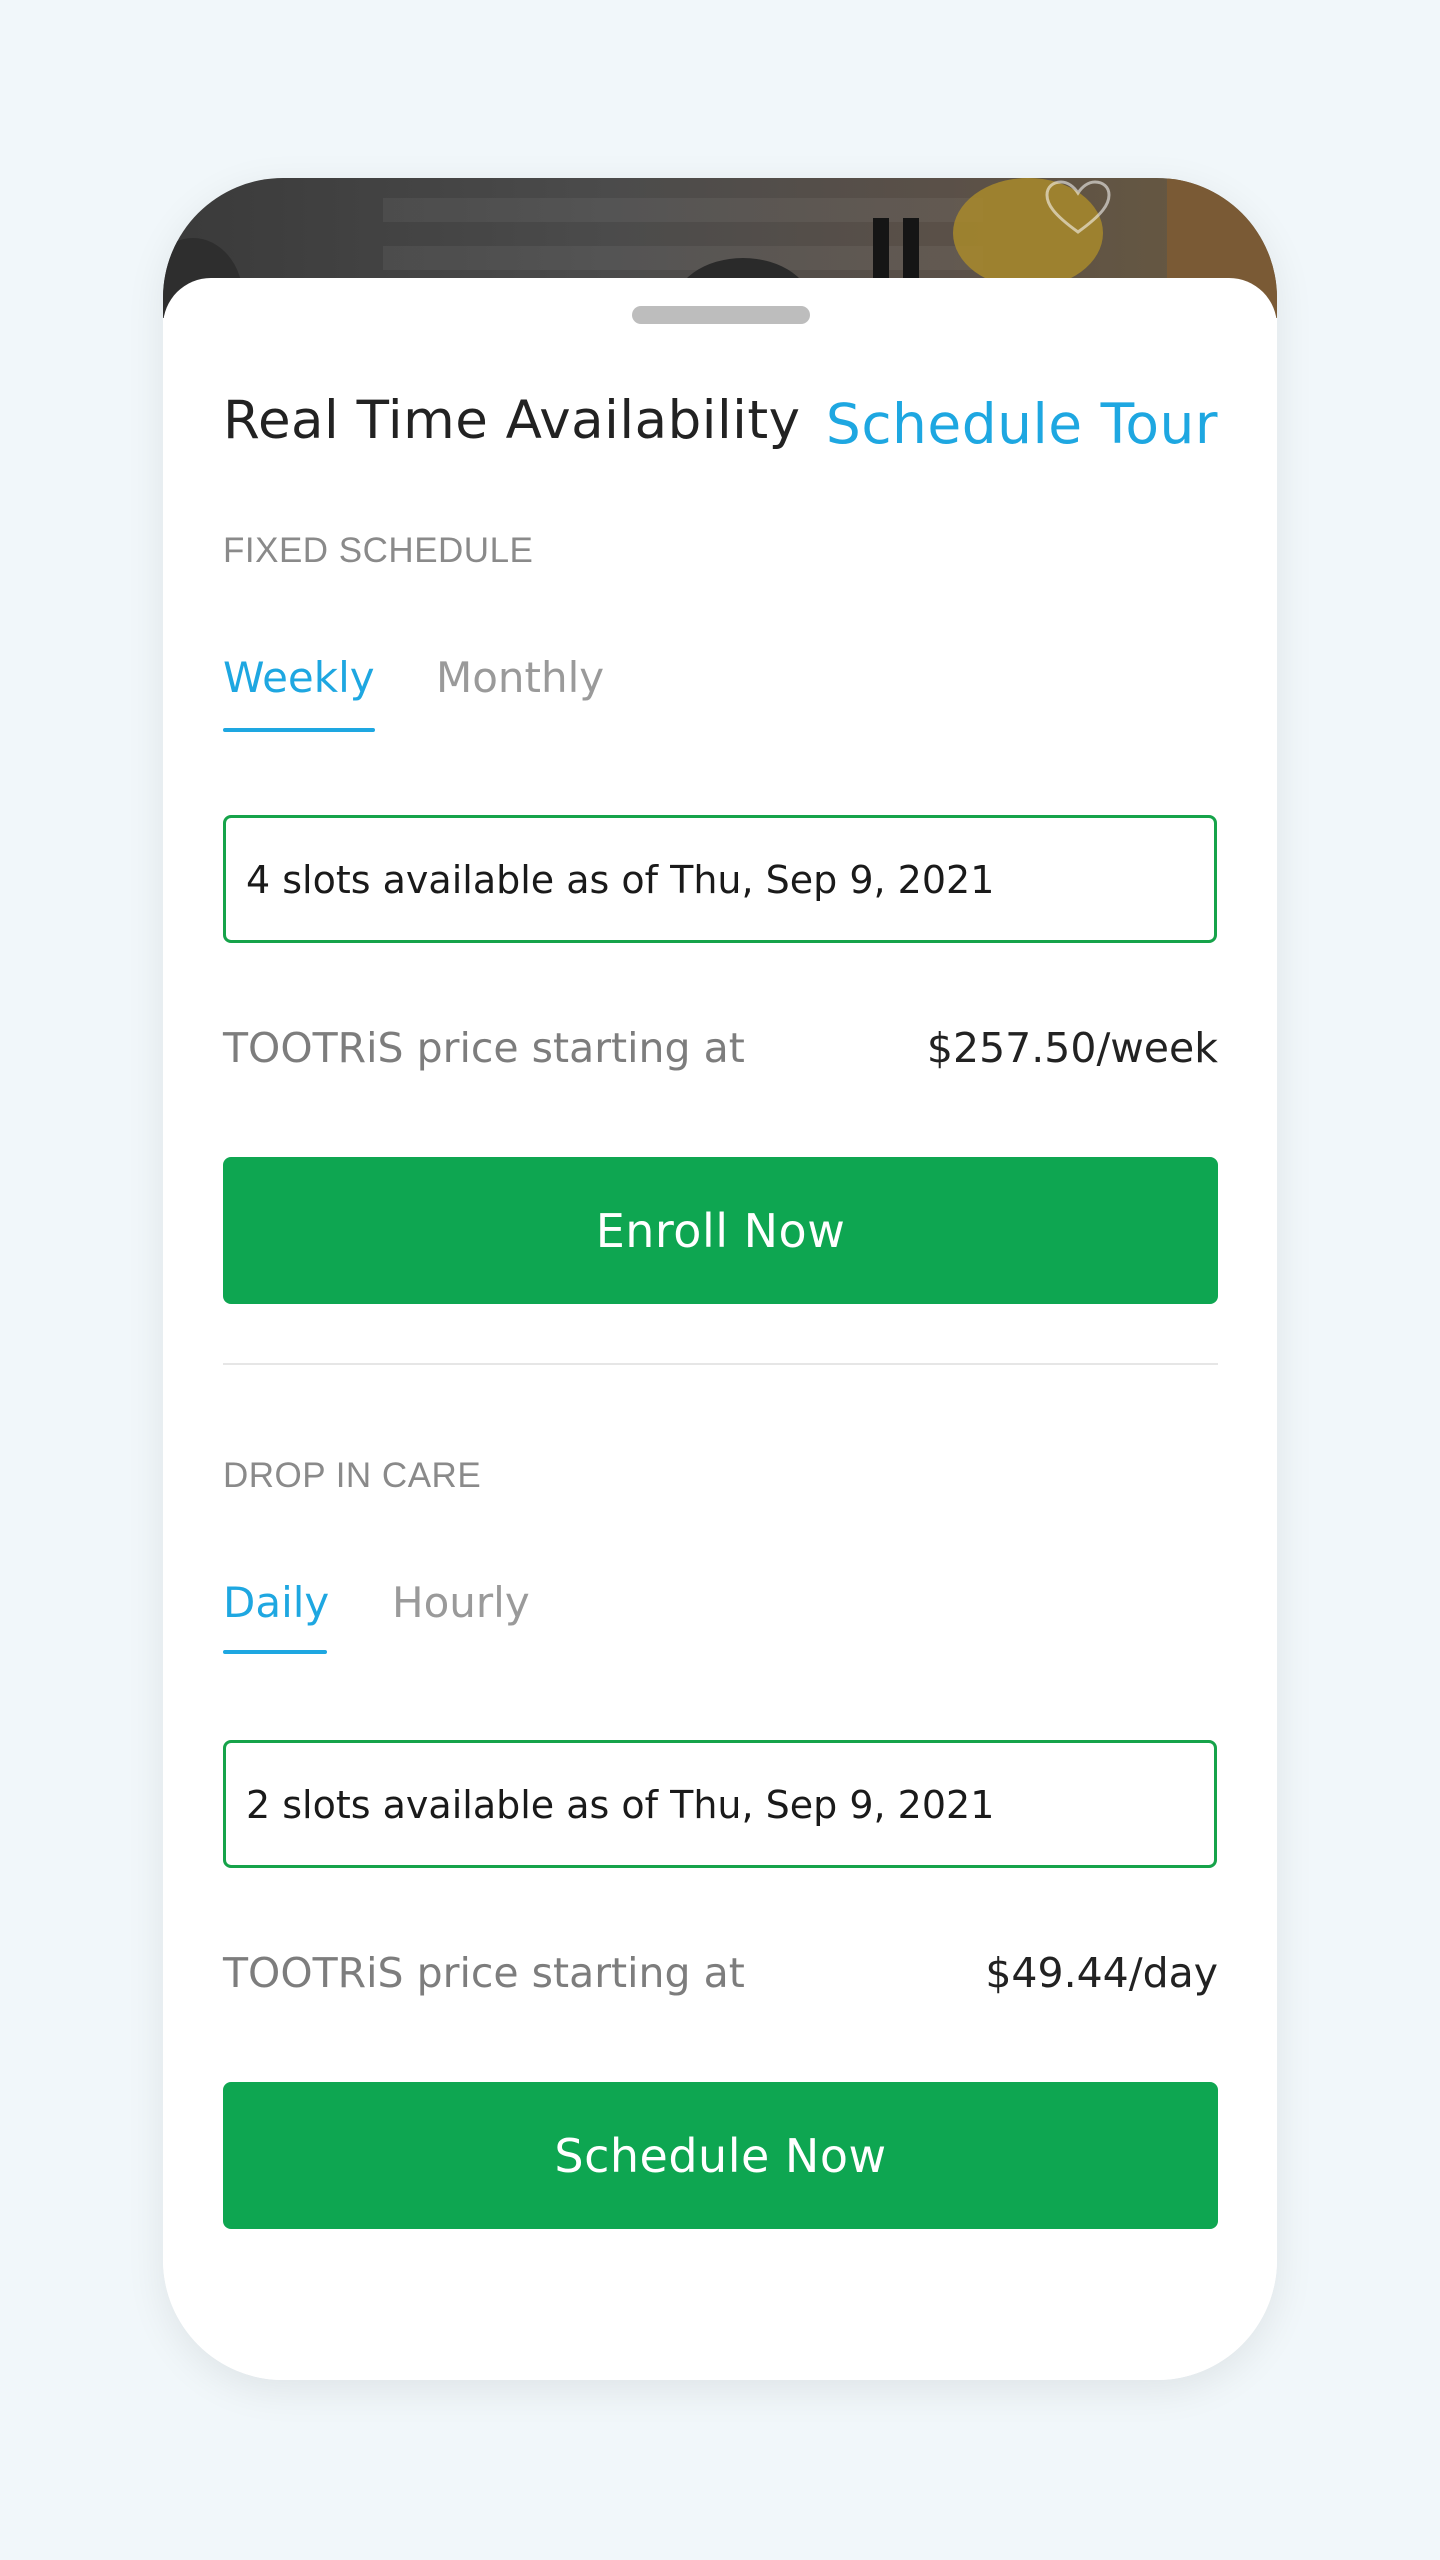 The image size is (1440, 2560). I want to click on page-title: Real Time Availability, so click(512, 420).